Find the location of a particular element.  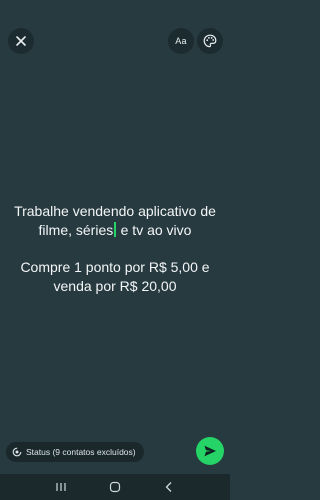

close-button is located at coordinates (21, 41).